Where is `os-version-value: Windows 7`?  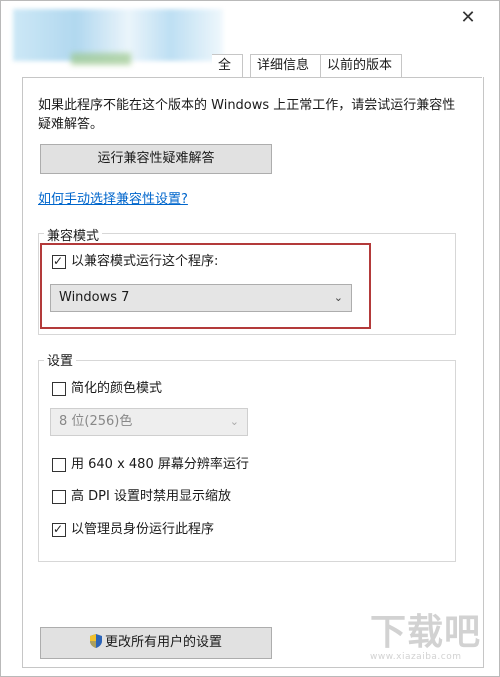
os-version-value: Windows 7 is located at coordinates (94, 297).